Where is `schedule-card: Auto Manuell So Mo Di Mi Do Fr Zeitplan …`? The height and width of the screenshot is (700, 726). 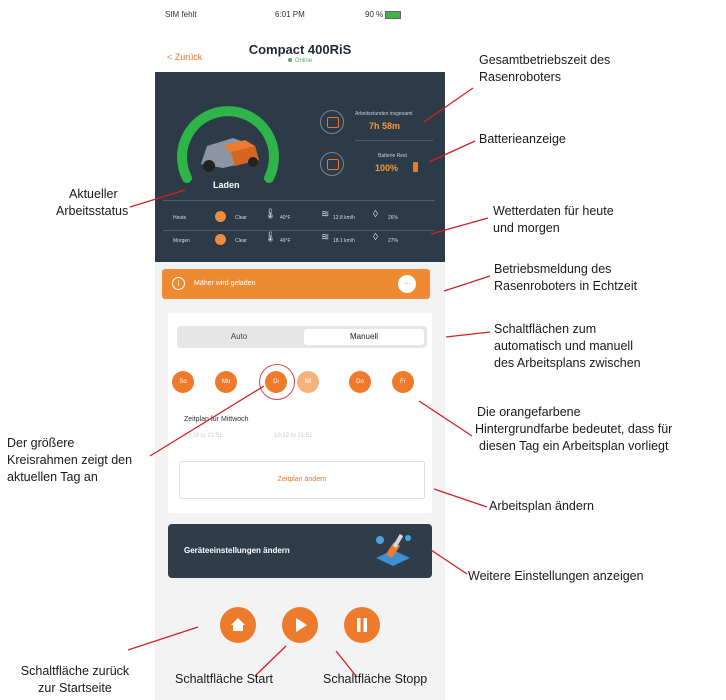
schedule-card: Auto Manuell So Mo Di Mi Do Fr Zeitplan … is located at coordinates (300, 413).